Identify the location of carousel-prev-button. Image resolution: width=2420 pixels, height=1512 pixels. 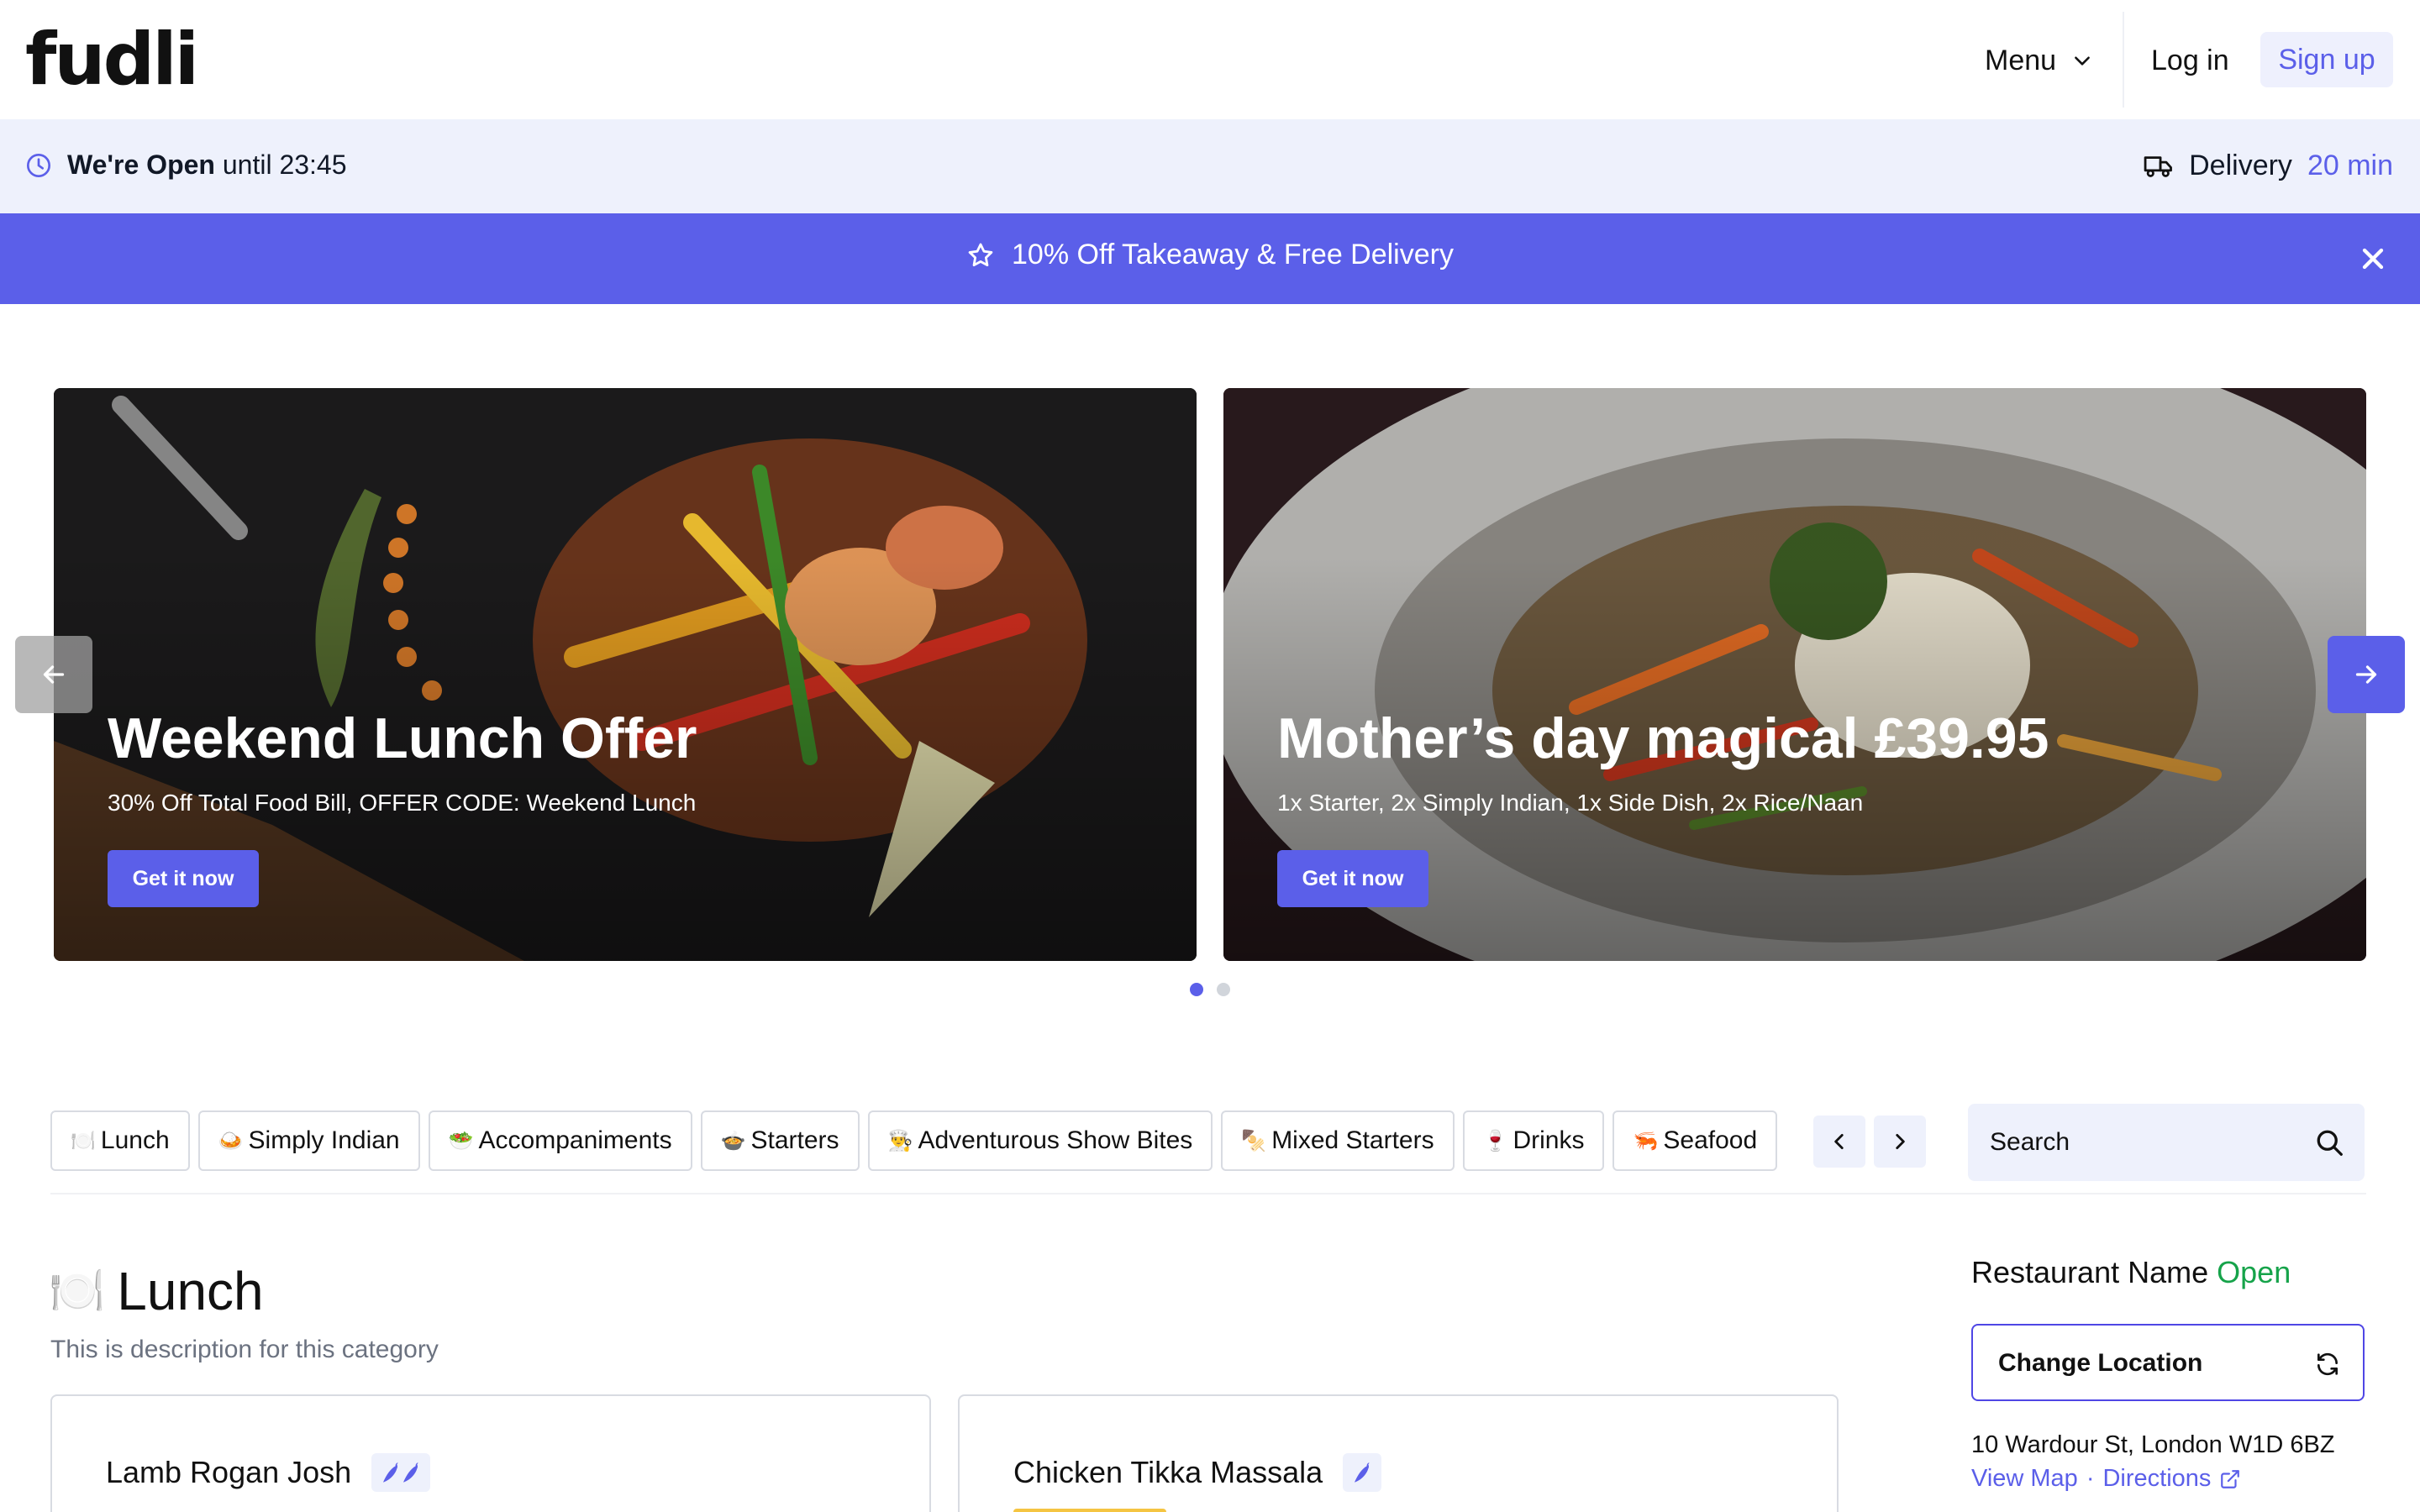
(53, 674).